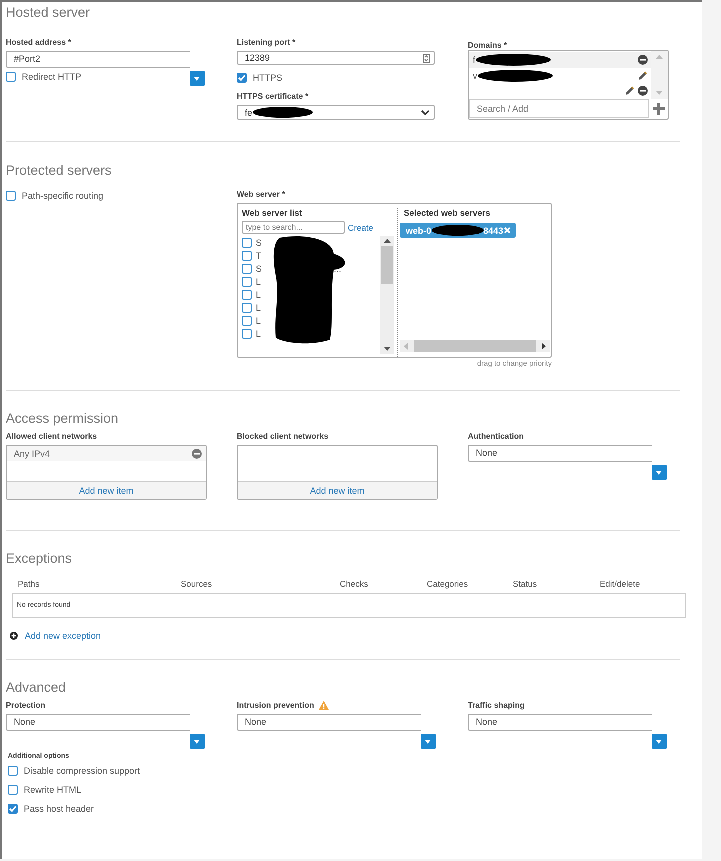  I want to click on create-link: Create, so click(361, 227).